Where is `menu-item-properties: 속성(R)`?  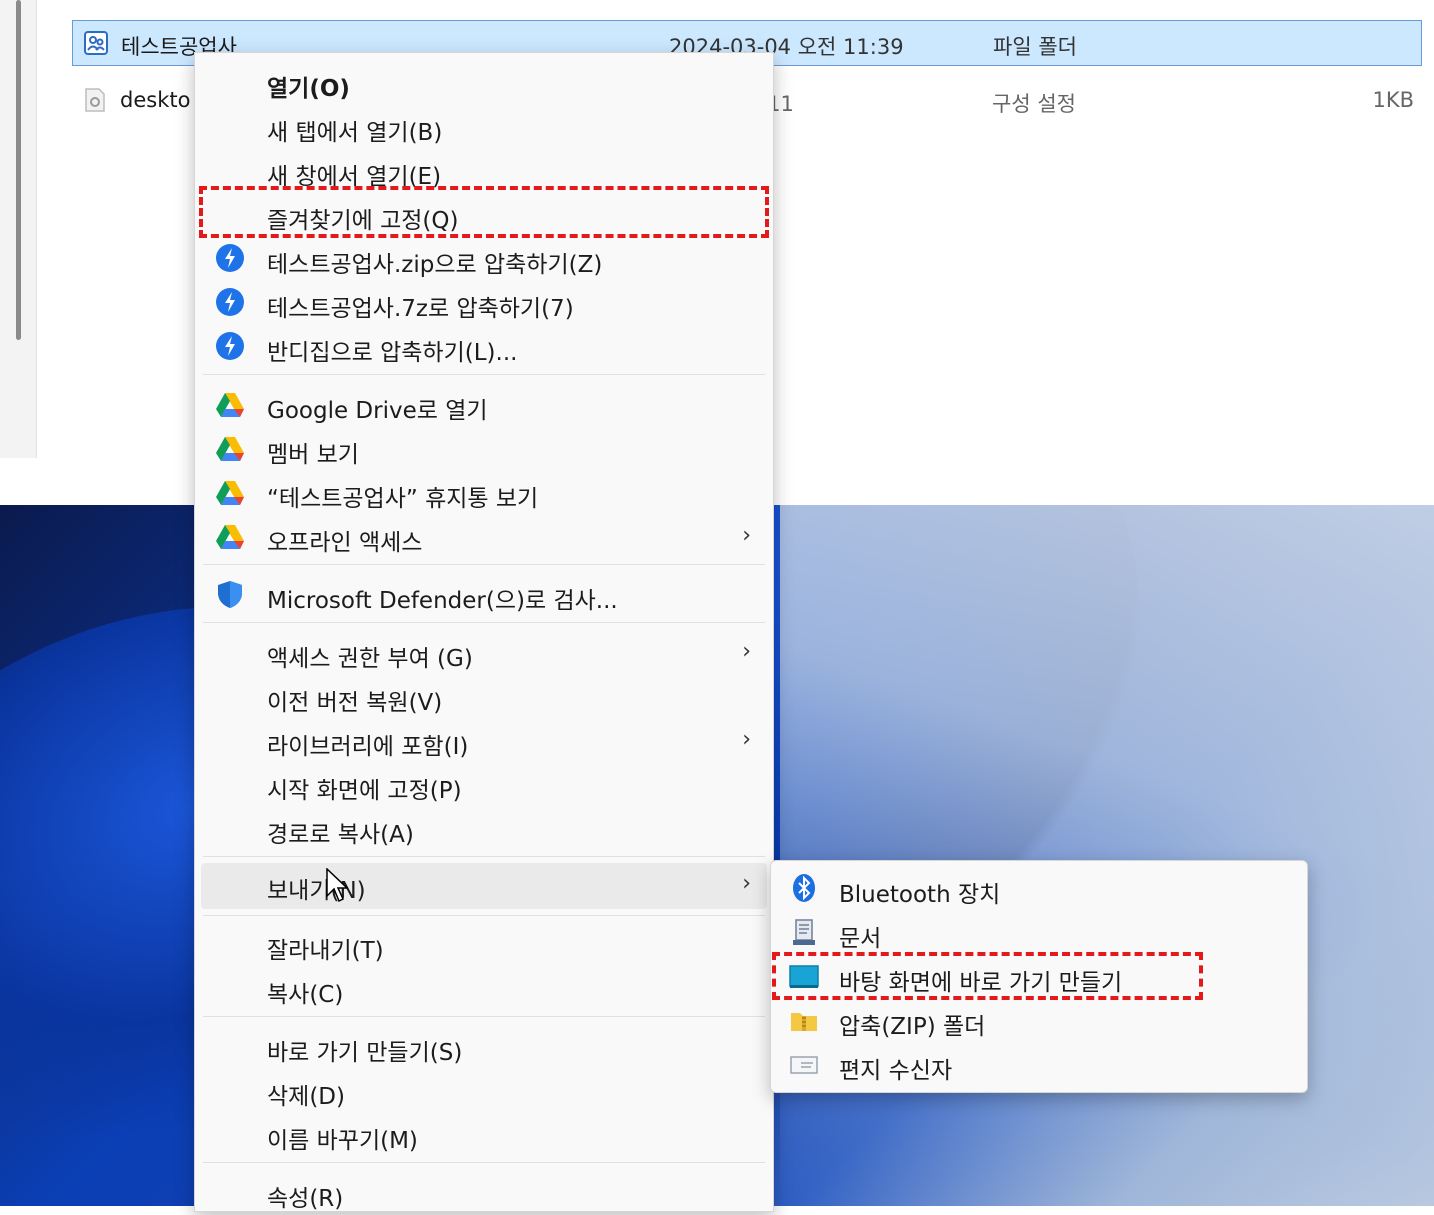
menu-item-properties: 속성(R) is located at coordinates (484, 1193).